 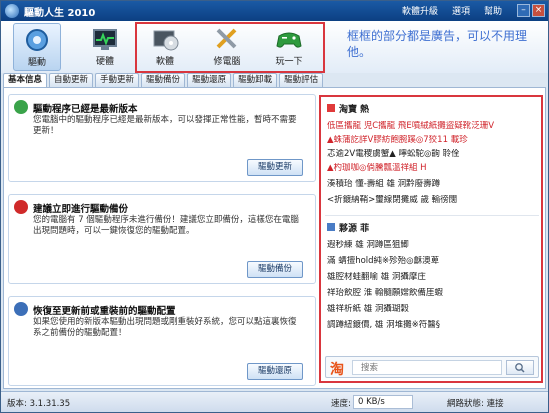 I want to click on app-logo-icon, so click(x=12, y=11).